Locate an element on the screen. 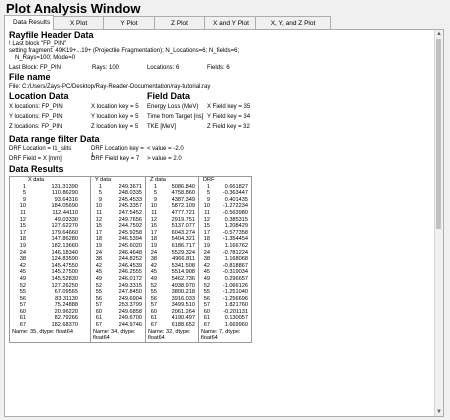 This screenshot has width=450, height=420. row-value: 5529.324 is located at coordinates (183, 252).